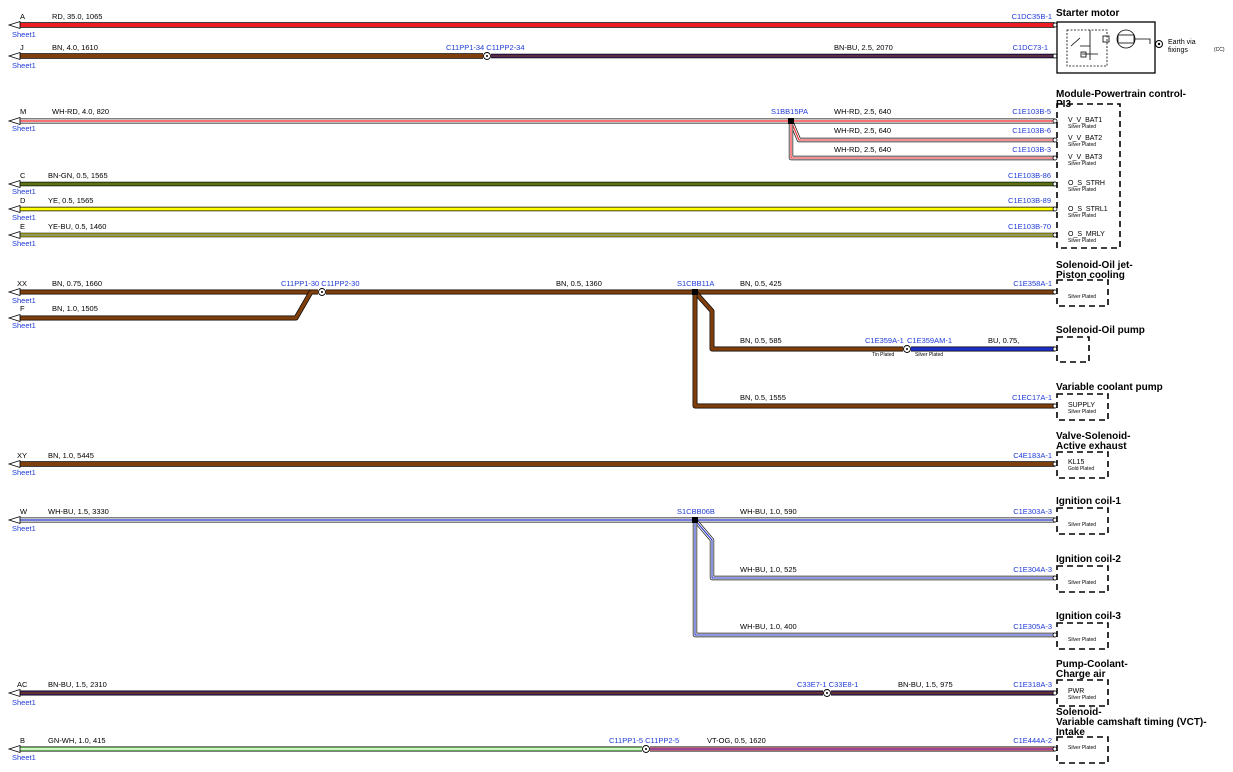  I want to click on sheet-link-j: Sheet1, so click(24, 65).